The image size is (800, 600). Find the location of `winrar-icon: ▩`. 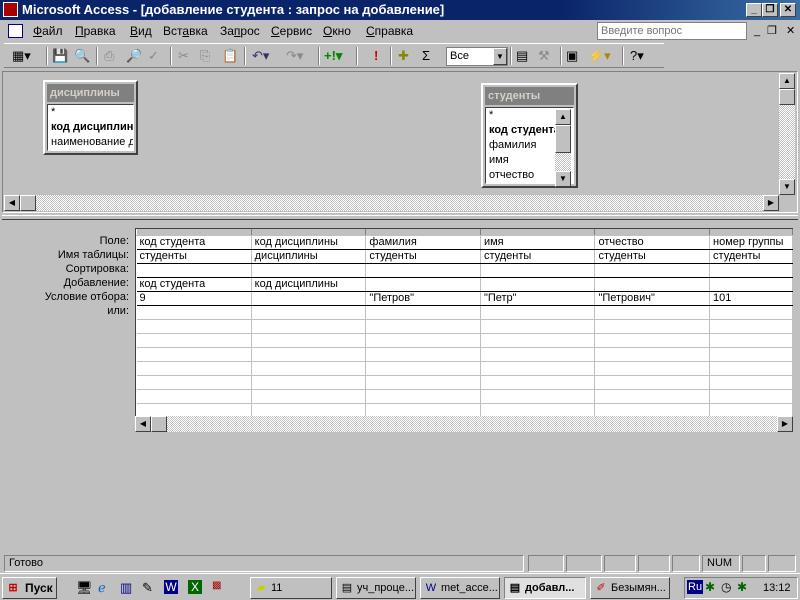

winrar-icon: ▩ is located at coordinates (216, 585).